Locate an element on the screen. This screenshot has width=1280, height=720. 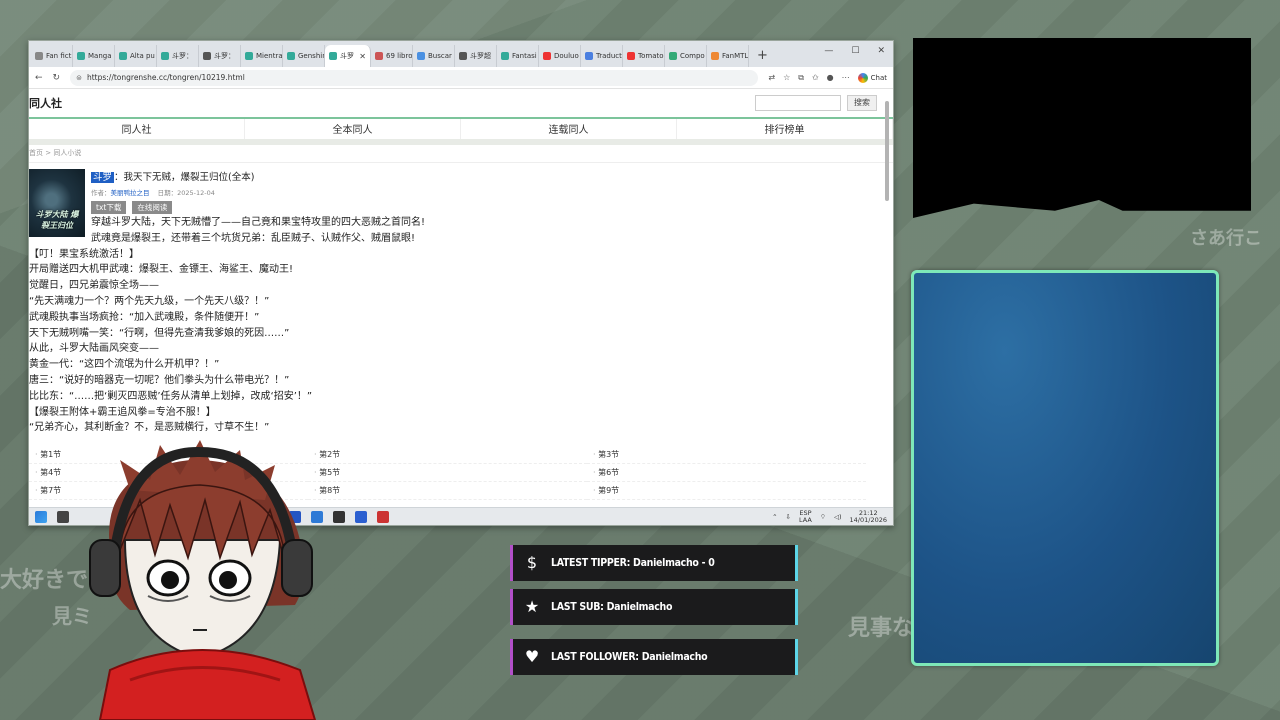
author-link: 美丽鸭拉之目 is located at coordinates (130, 193).